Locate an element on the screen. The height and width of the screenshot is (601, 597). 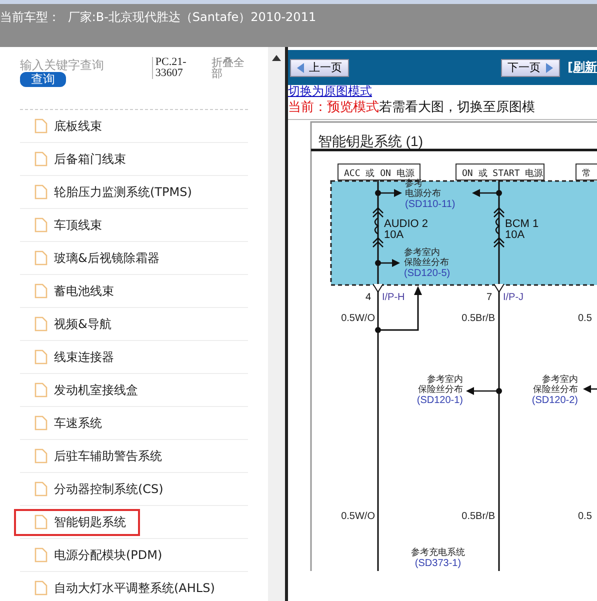
reference-note: 参考室内 保险丝分布 (SD120-1) is located at coordinates (439, 390).